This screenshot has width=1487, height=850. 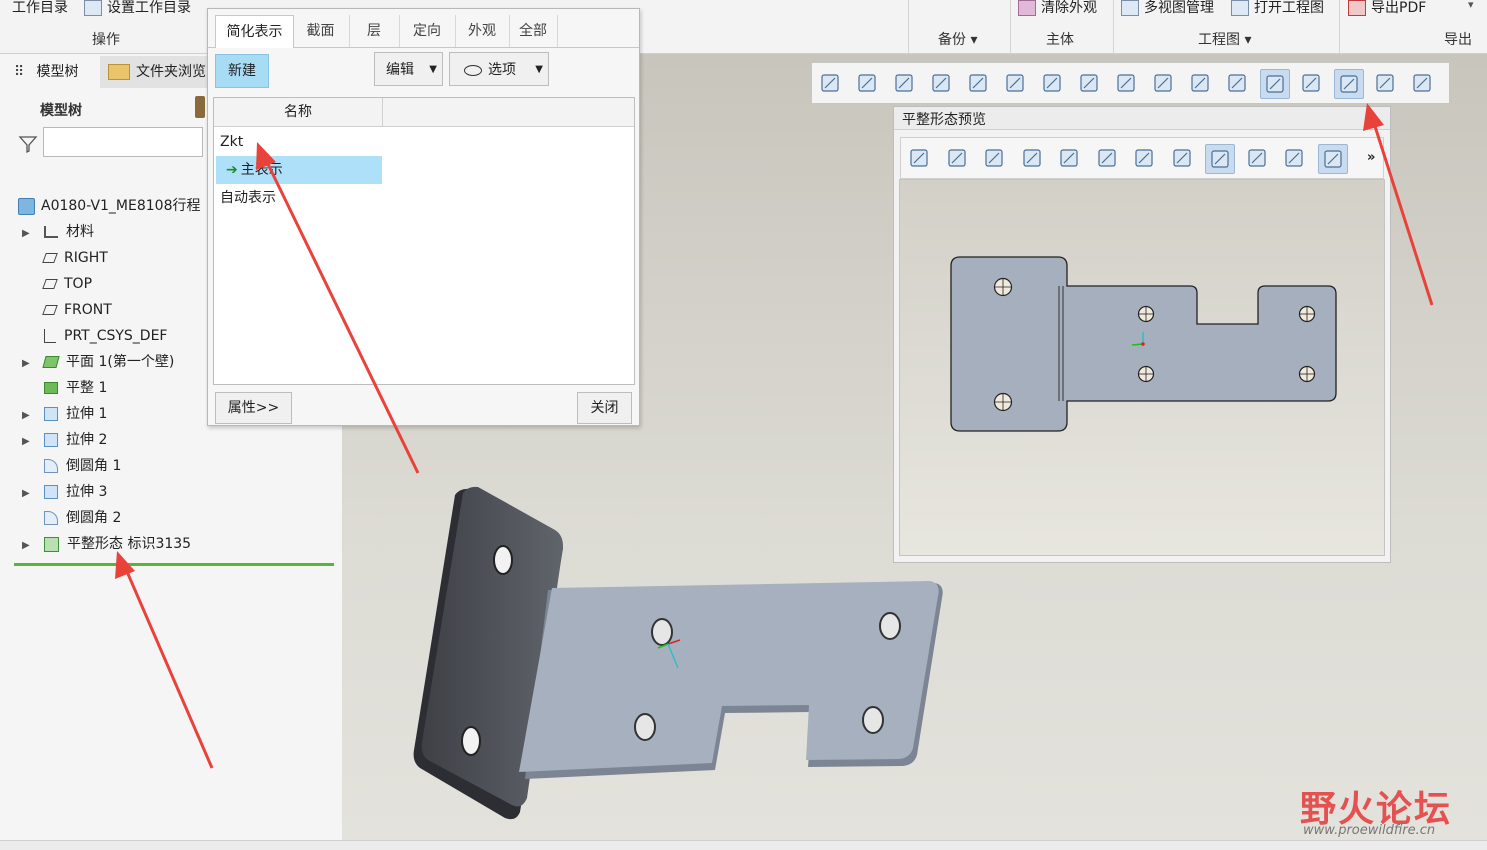 What do you see at coordinates (1142, 367) in the screenshot?
I see `preview-canvas` at bounding box center [1142, 367].